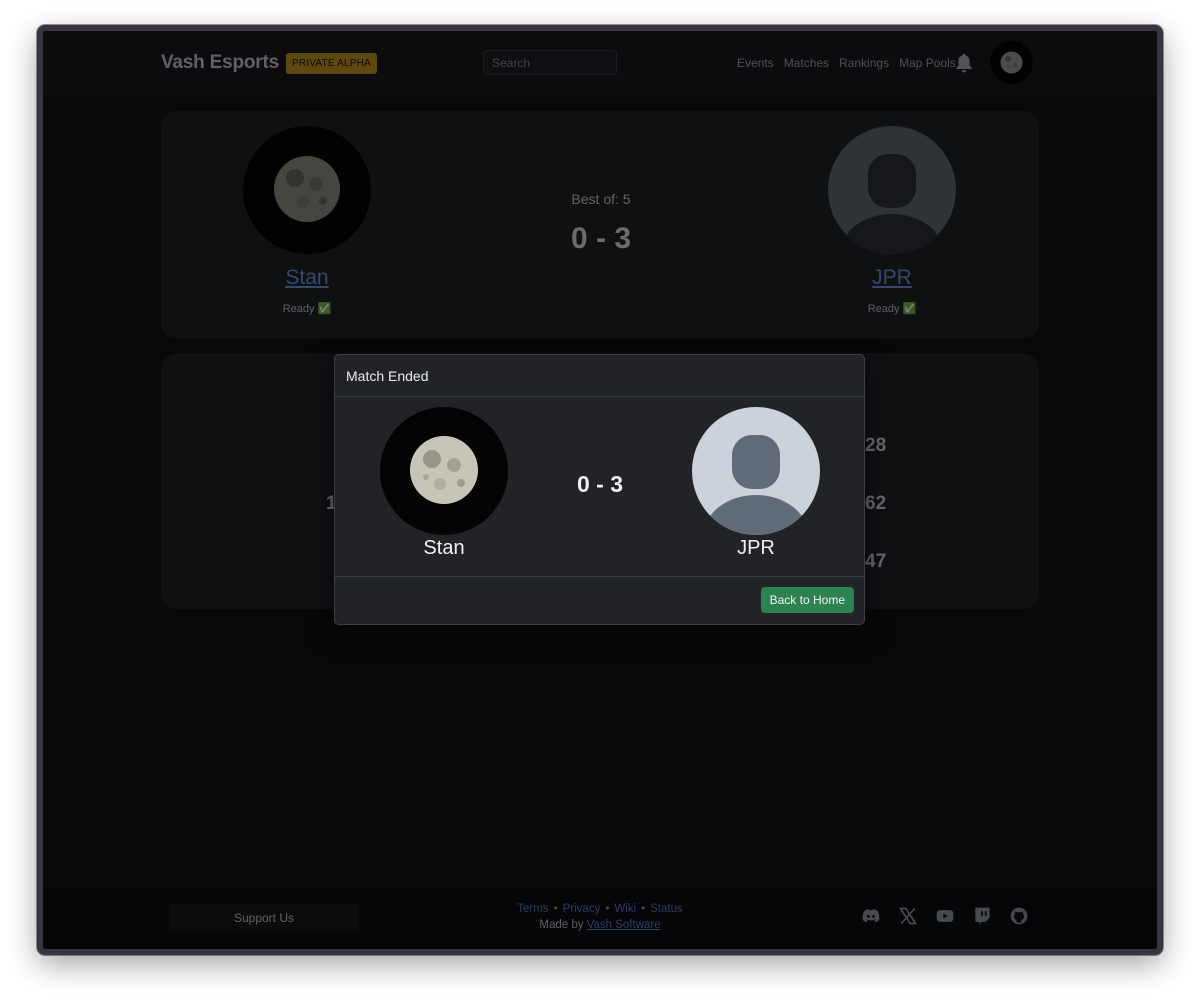 The width and height of the screenshot is (1200, 1004). What do you see at coordinates (600, 484) in the screenshot?
I see `modal-score: 0 - 3` at bounding box center [600, 484].